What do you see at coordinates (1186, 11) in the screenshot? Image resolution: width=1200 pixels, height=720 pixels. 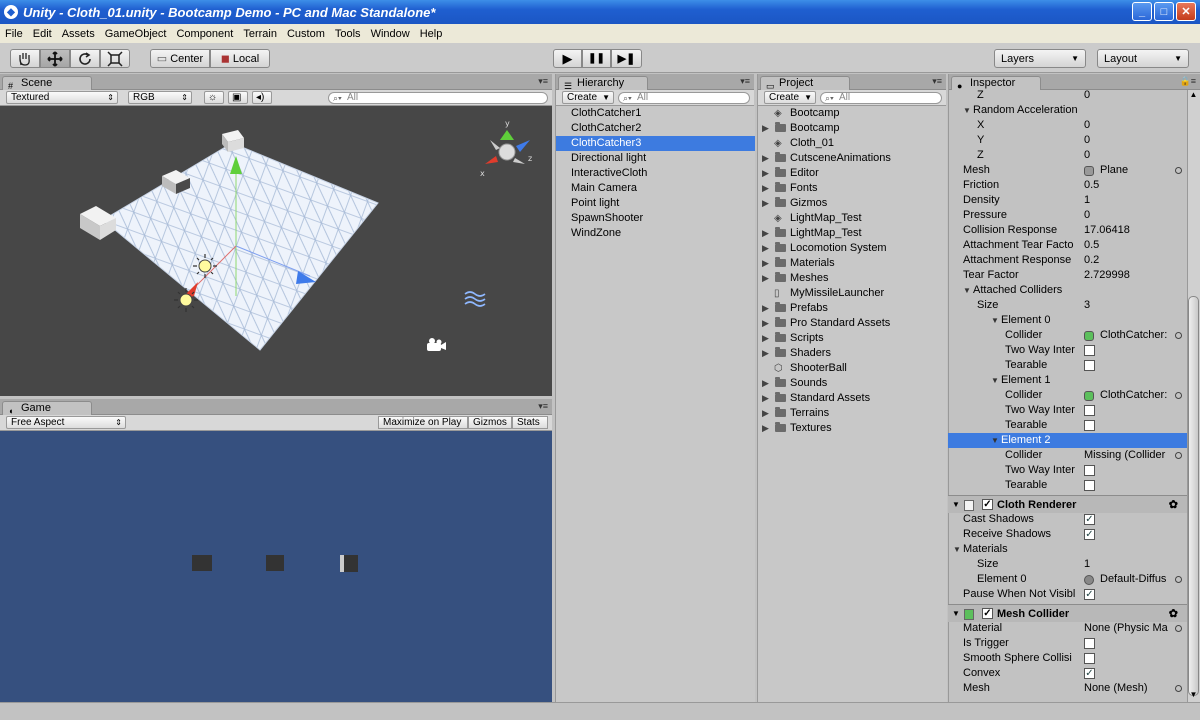 I see `close-button: ✕` at bounding box center [1186, 11].